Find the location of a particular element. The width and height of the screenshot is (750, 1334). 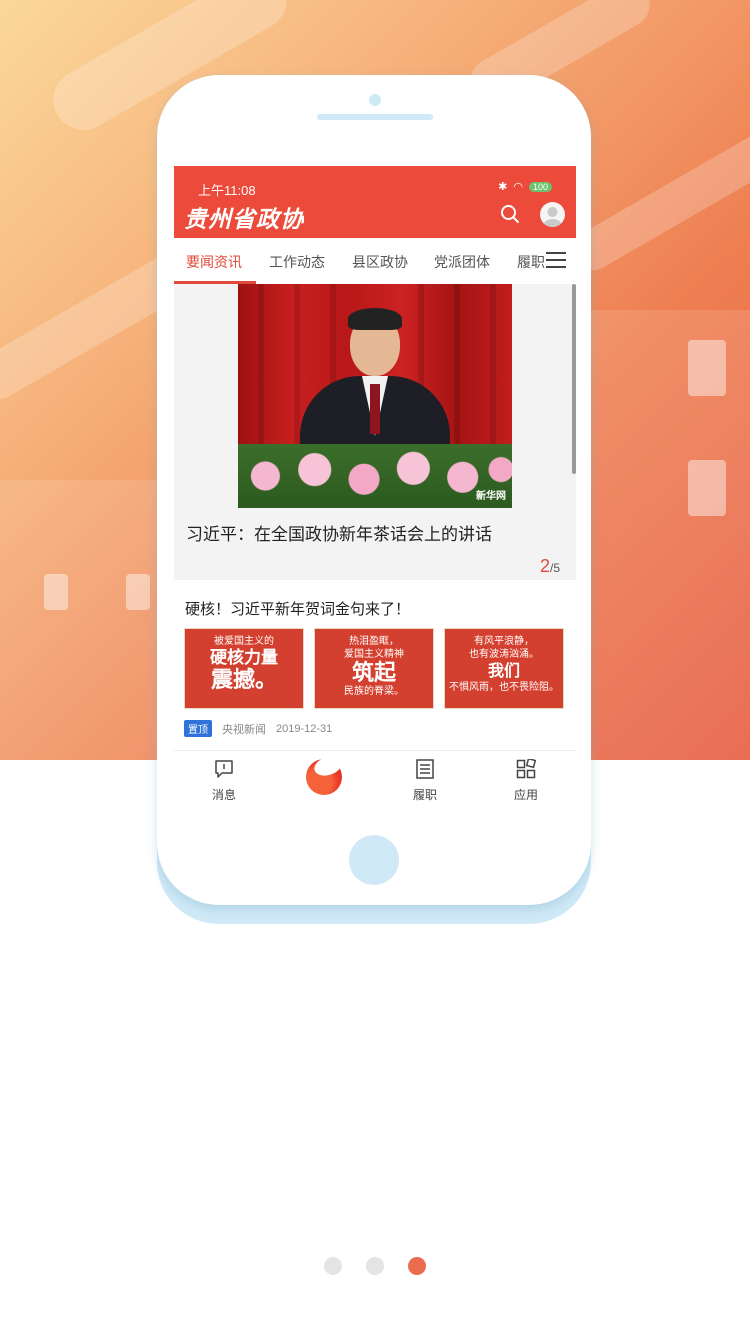

nav-apps-label: 应用 is located at coordinates (525, 795).